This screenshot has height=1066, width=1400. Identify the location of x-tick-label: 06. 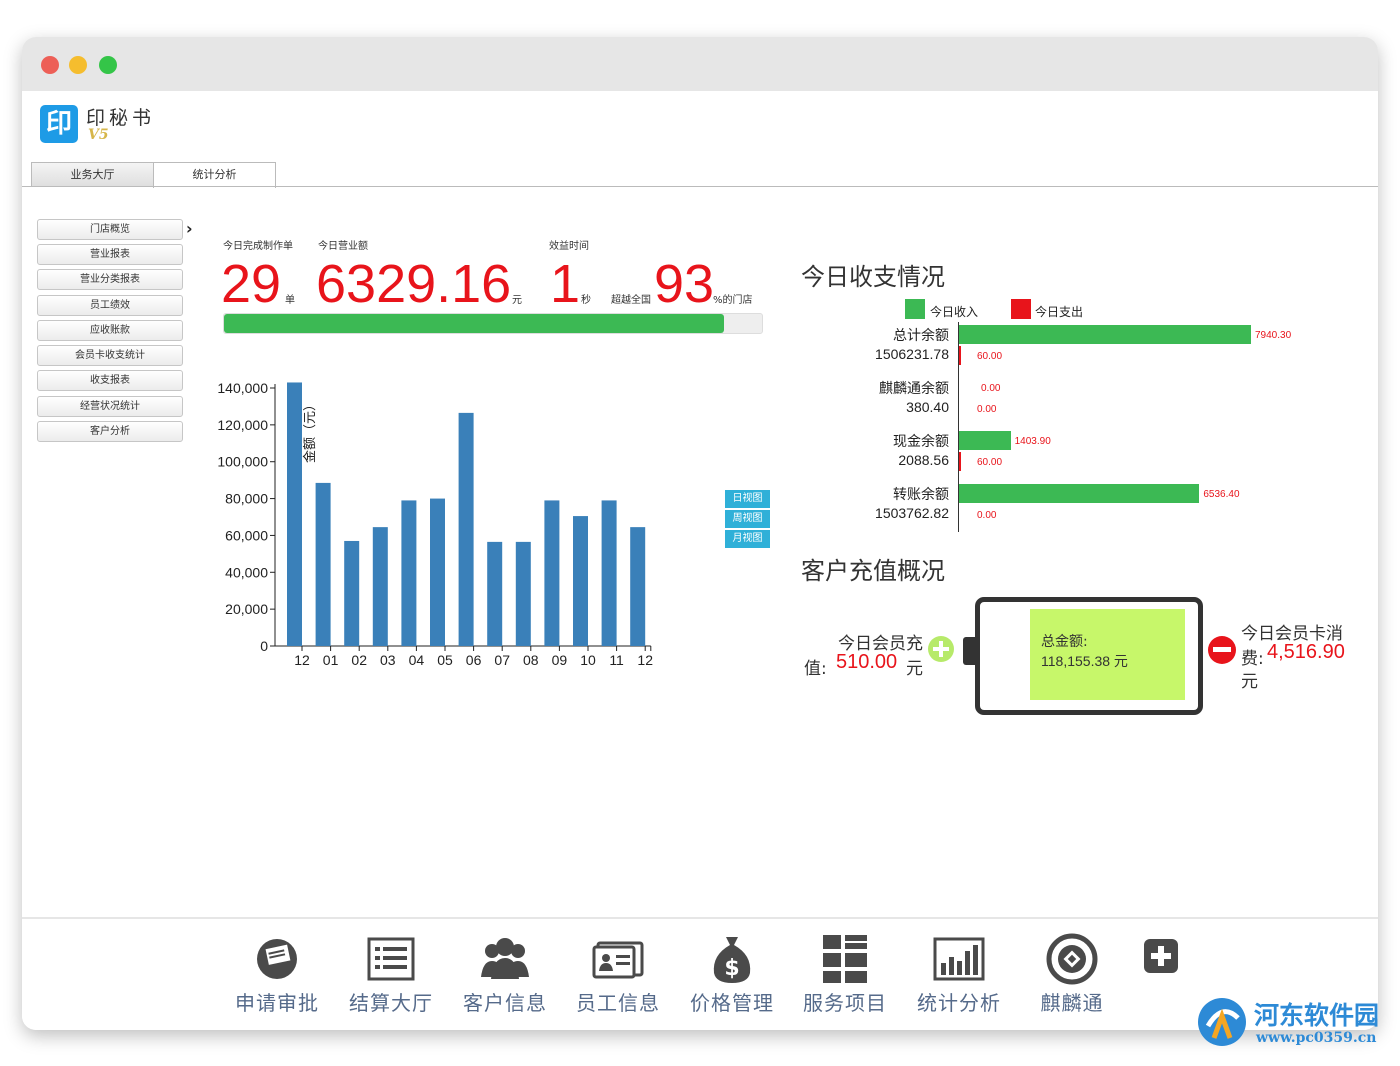
(474, 660).